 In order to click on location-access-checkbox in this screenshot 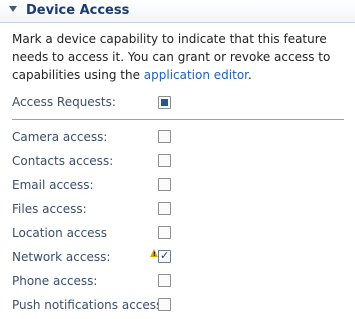, I will do `click(164, 232)`.